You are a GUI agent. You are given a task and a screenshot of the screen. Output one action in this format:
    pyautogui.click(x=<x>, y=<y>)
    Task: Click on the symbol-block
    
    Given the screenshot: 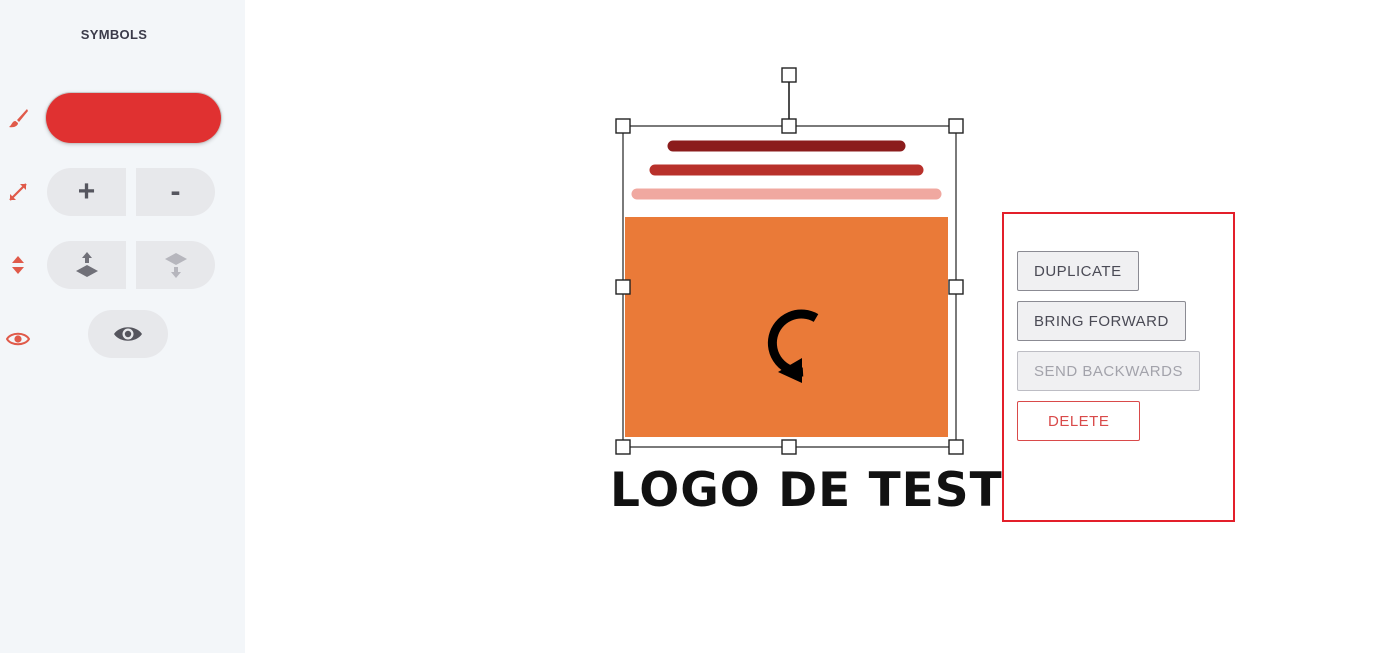 What is the action you would take?
    pyautogui.click(x=786, y=327)
    